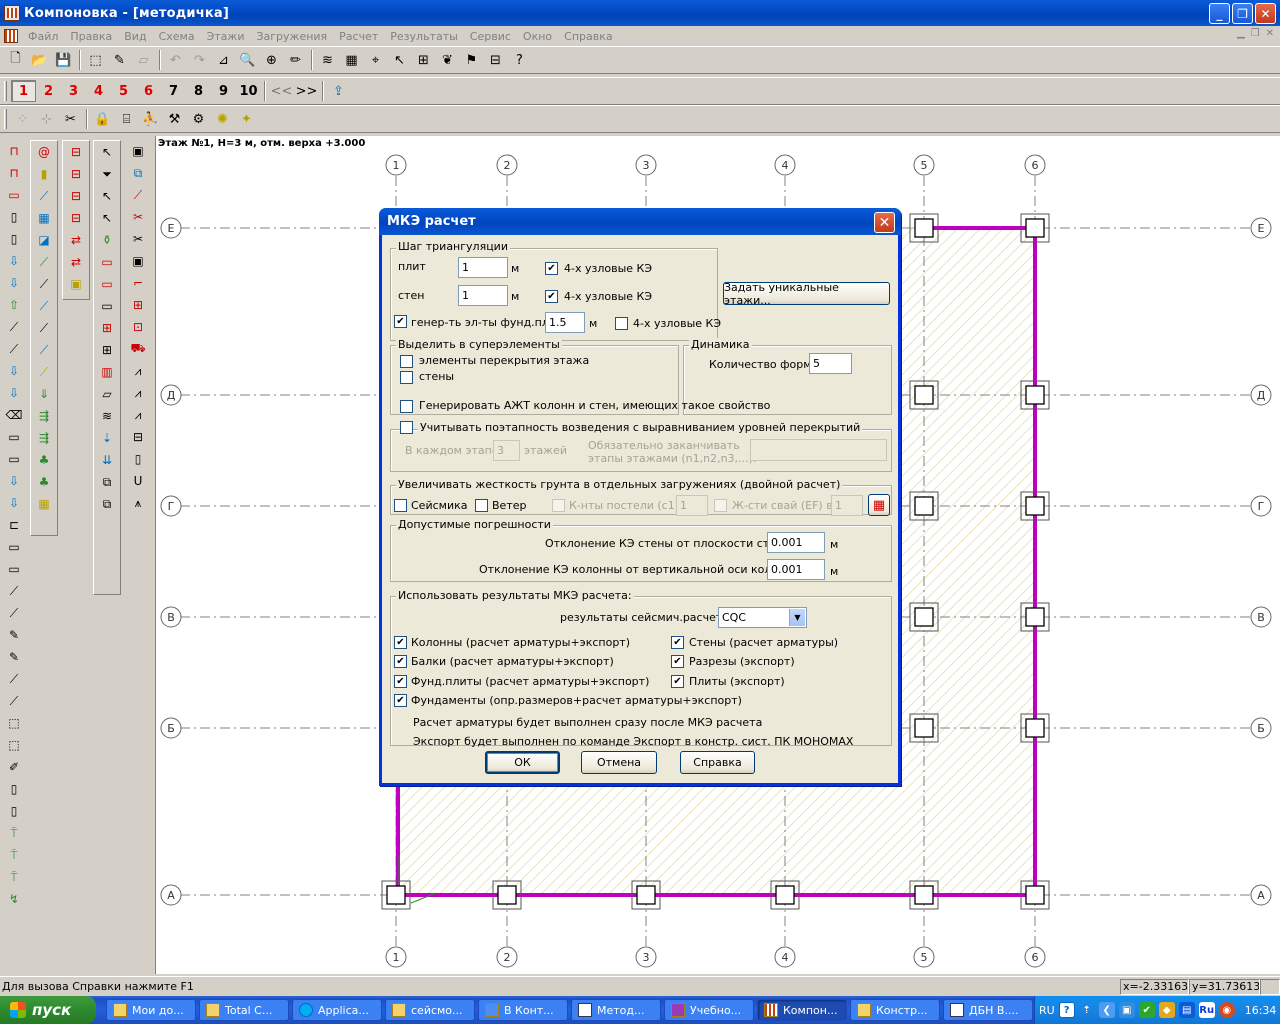 The width and height of the screenshot is (1280, 1024). What do you see at coordinates (1255, 33) in the screenshot?
I see `mdi-restore-icon: ❐` at bounding box center [1255, 33].